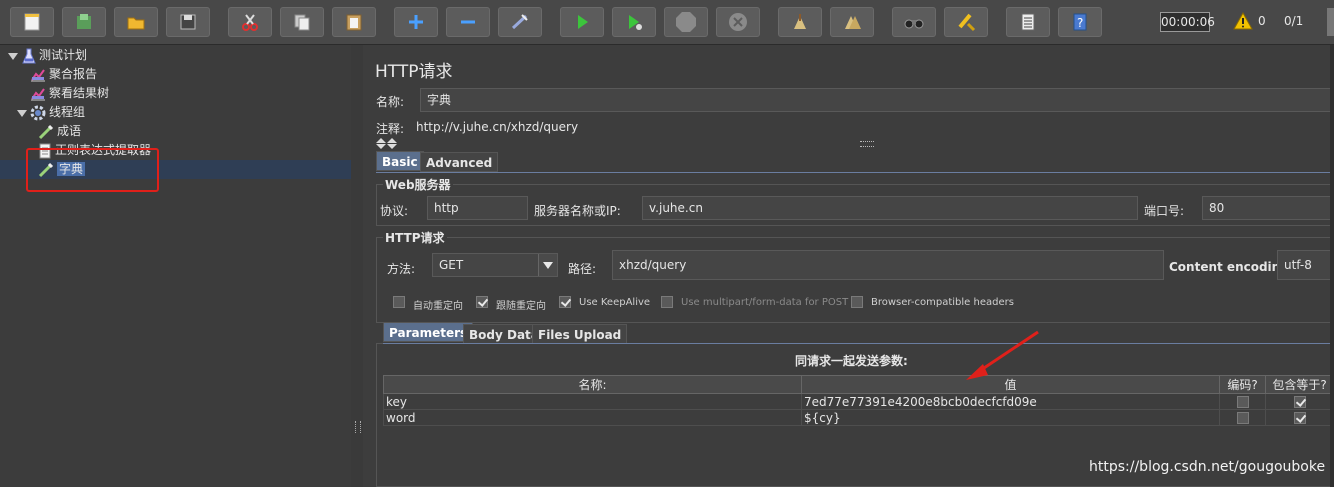  I want to click on open-button, so click(136, 22).